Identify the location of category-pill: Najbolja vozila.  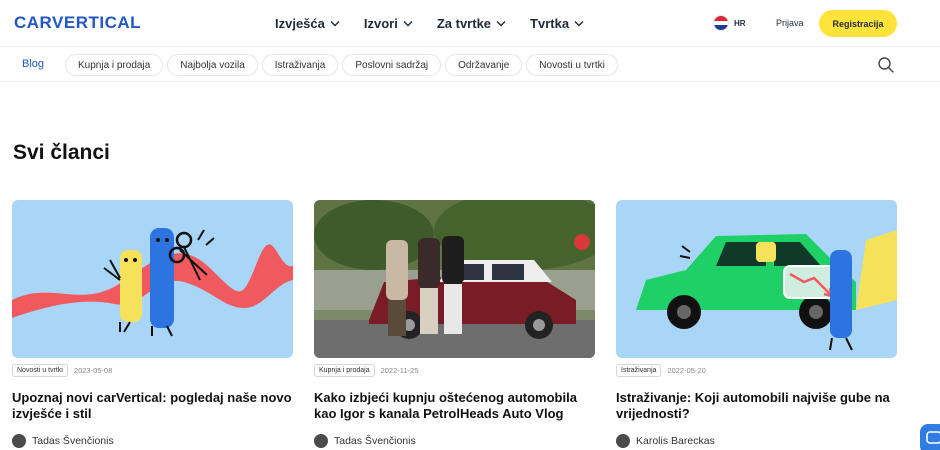
(212, 65).